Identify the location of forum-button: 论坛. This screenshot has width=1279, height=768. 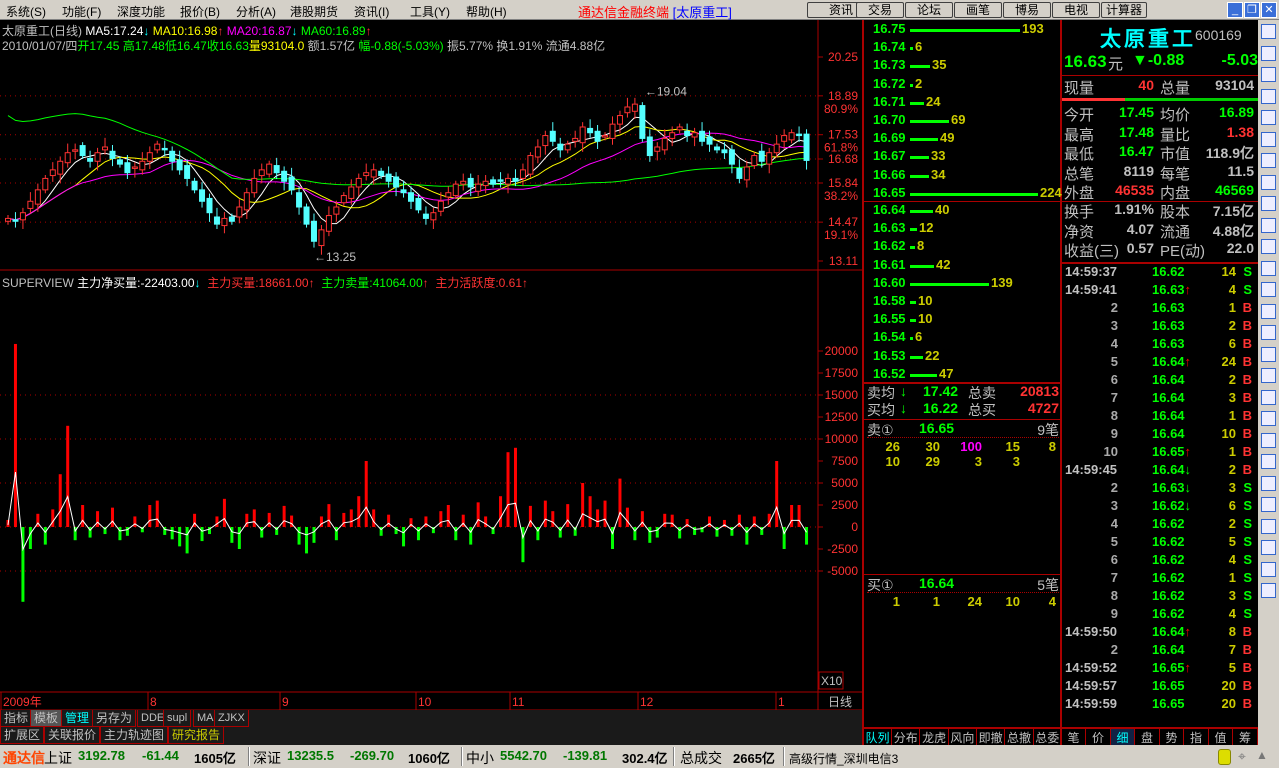
(929, 10).